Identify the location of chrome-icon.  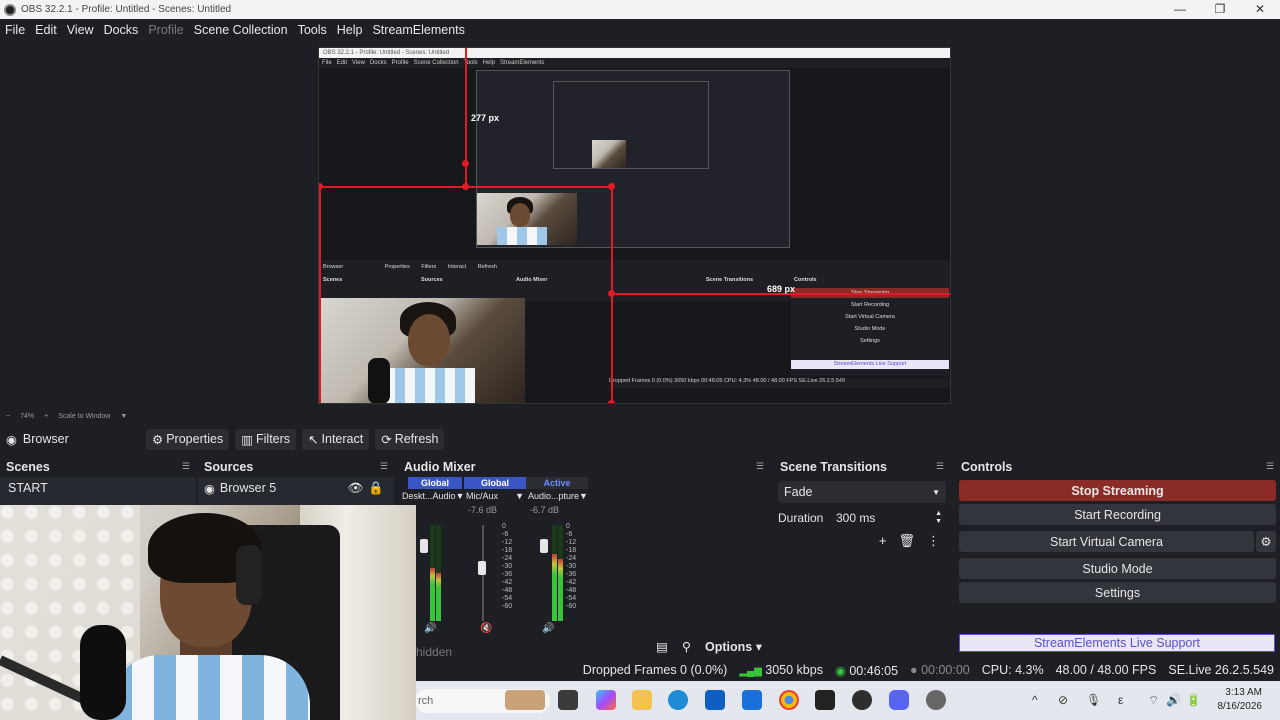
(789, 700).